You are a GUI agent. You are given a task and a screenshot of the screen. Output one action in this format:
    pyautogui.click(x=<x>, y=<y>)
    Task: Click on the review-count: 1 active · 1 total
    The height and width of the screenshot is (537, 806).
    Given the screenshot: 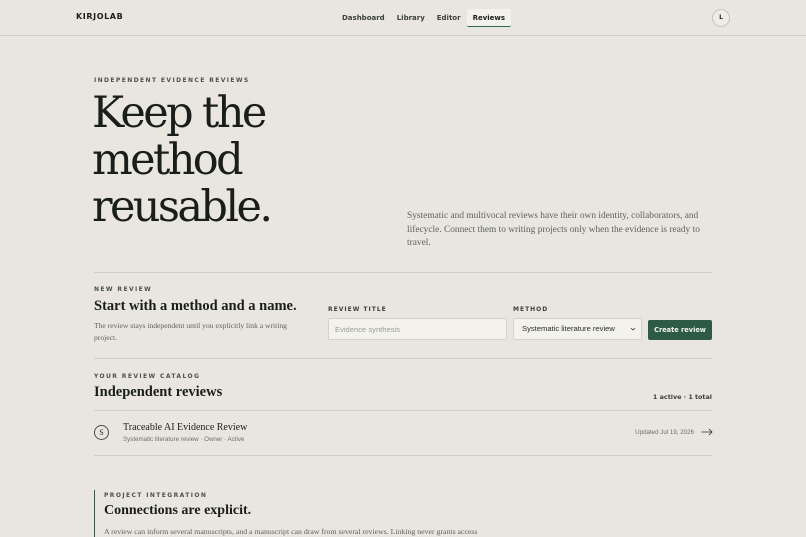 What is the action you would take?
    pyautogui.click(x=682, y=397)
    